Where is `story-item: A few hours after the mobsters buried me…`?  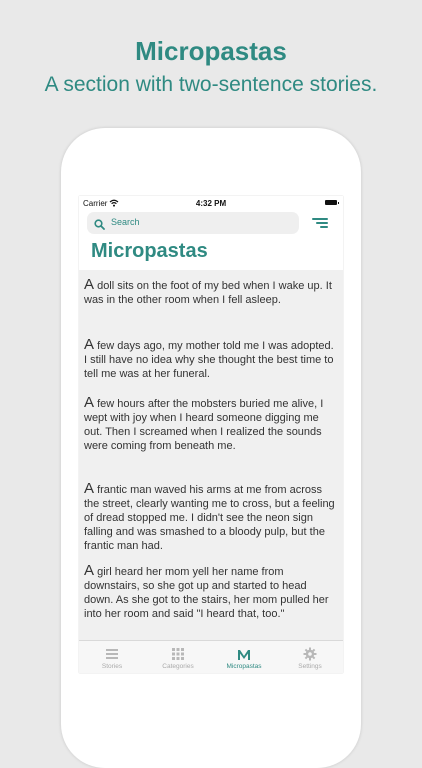 story-item: A few hours after the mobsters buried me… is located at coordinates (211, 423).